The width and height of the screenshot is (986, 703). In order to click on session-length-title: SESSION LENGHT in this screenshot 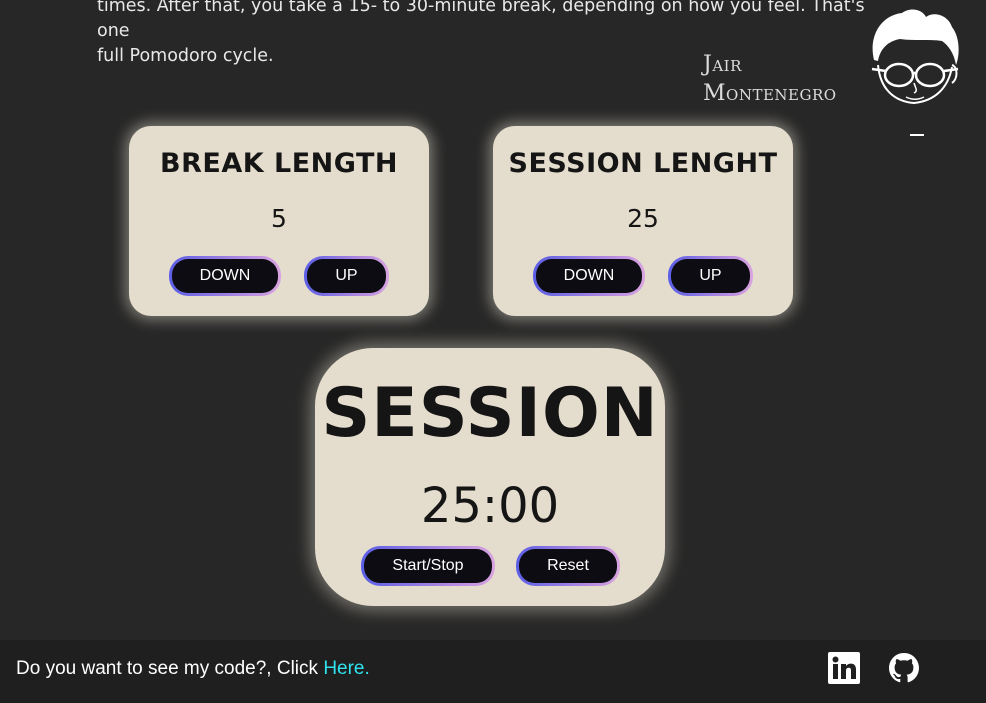, I will do `click(643, 163)`.